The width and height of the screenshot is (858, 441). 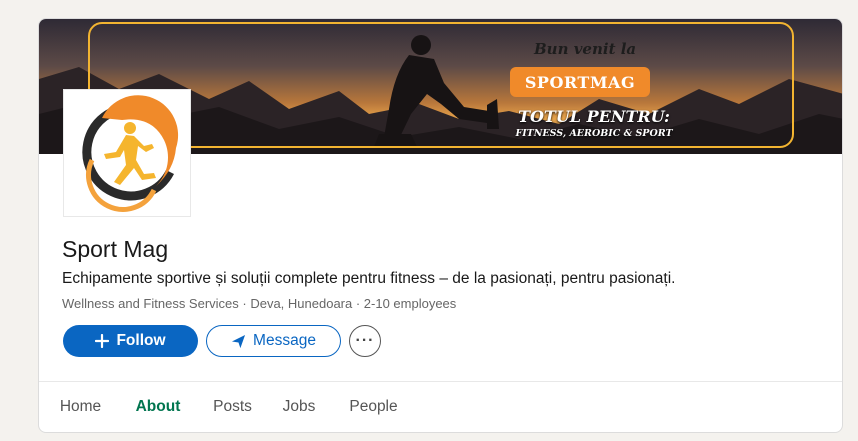 What do you see at coordinates (580, 82) in the screenshot?
I see `banner-brand-badge: SPORTMAG` at bounding box center [580, 82].